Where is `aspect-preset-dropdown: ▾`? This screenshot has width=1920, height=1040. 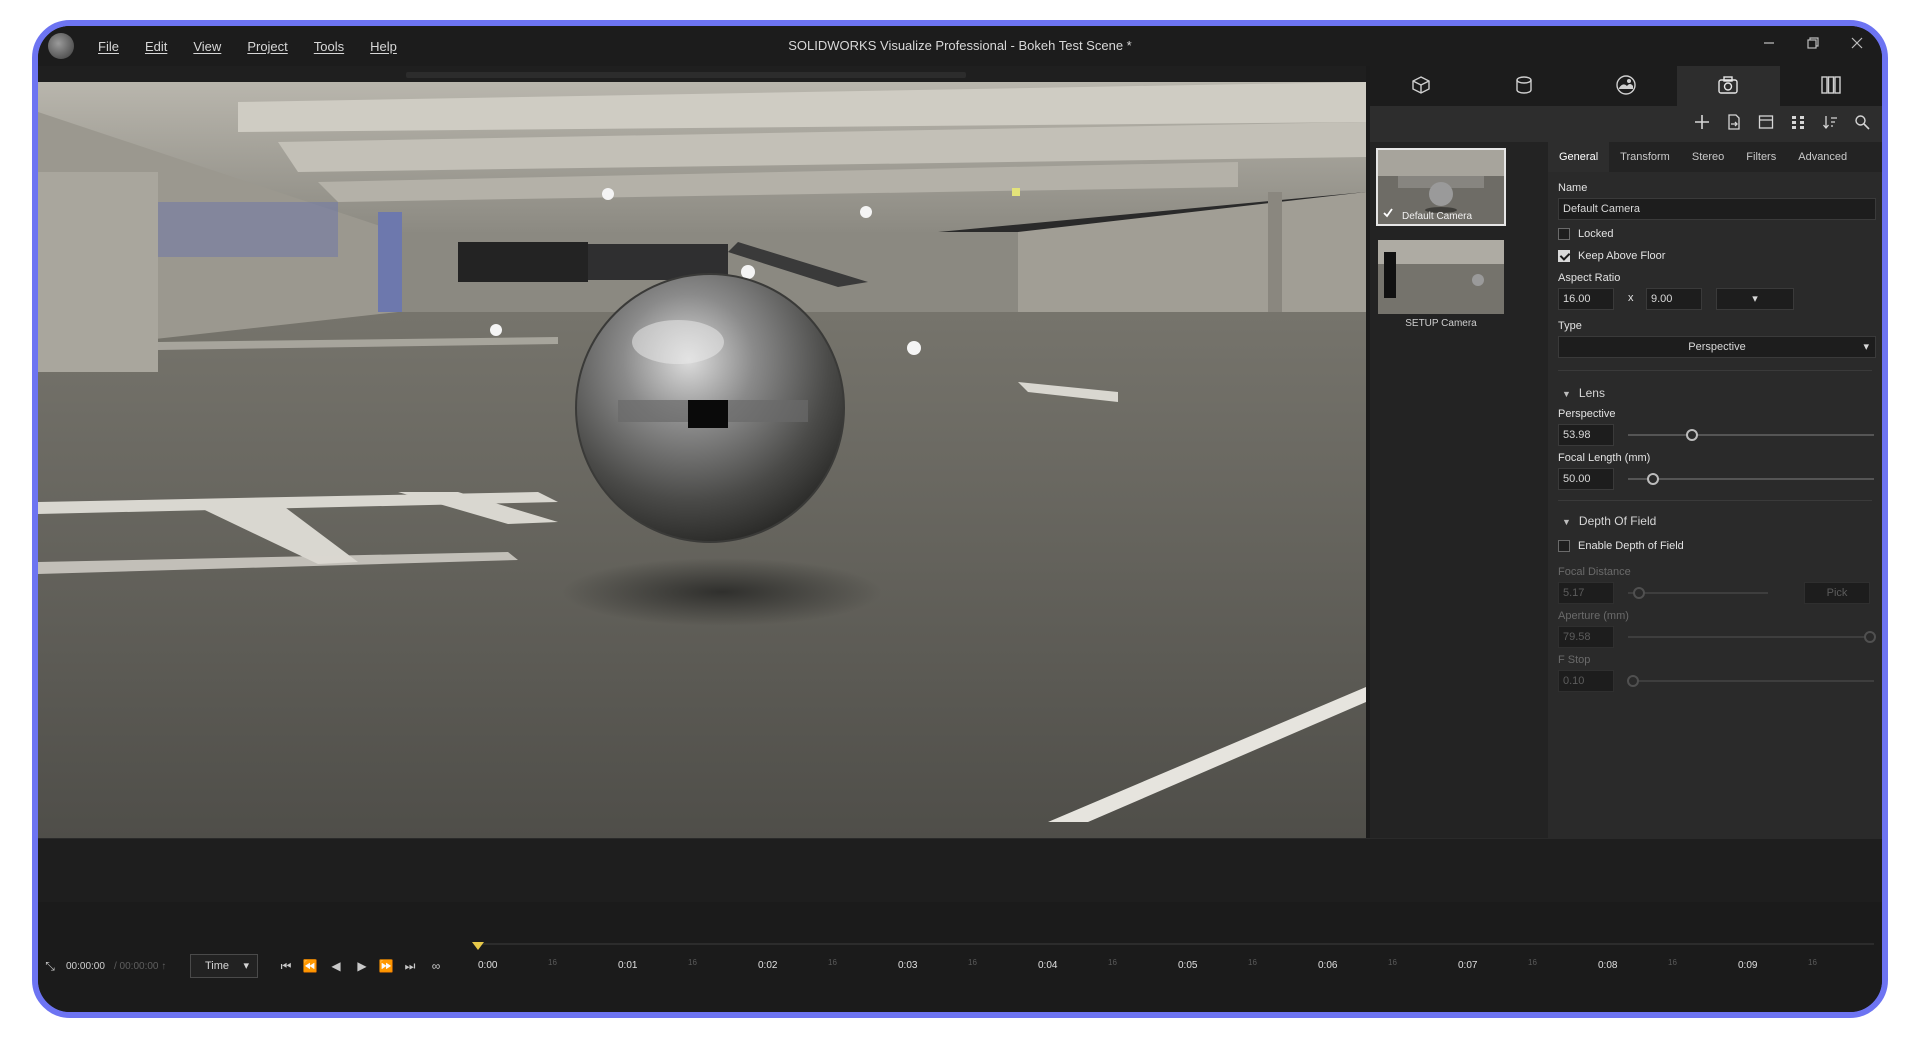 aspect-preset-dropdown: ▾ is located at coordinates (1755, 299).